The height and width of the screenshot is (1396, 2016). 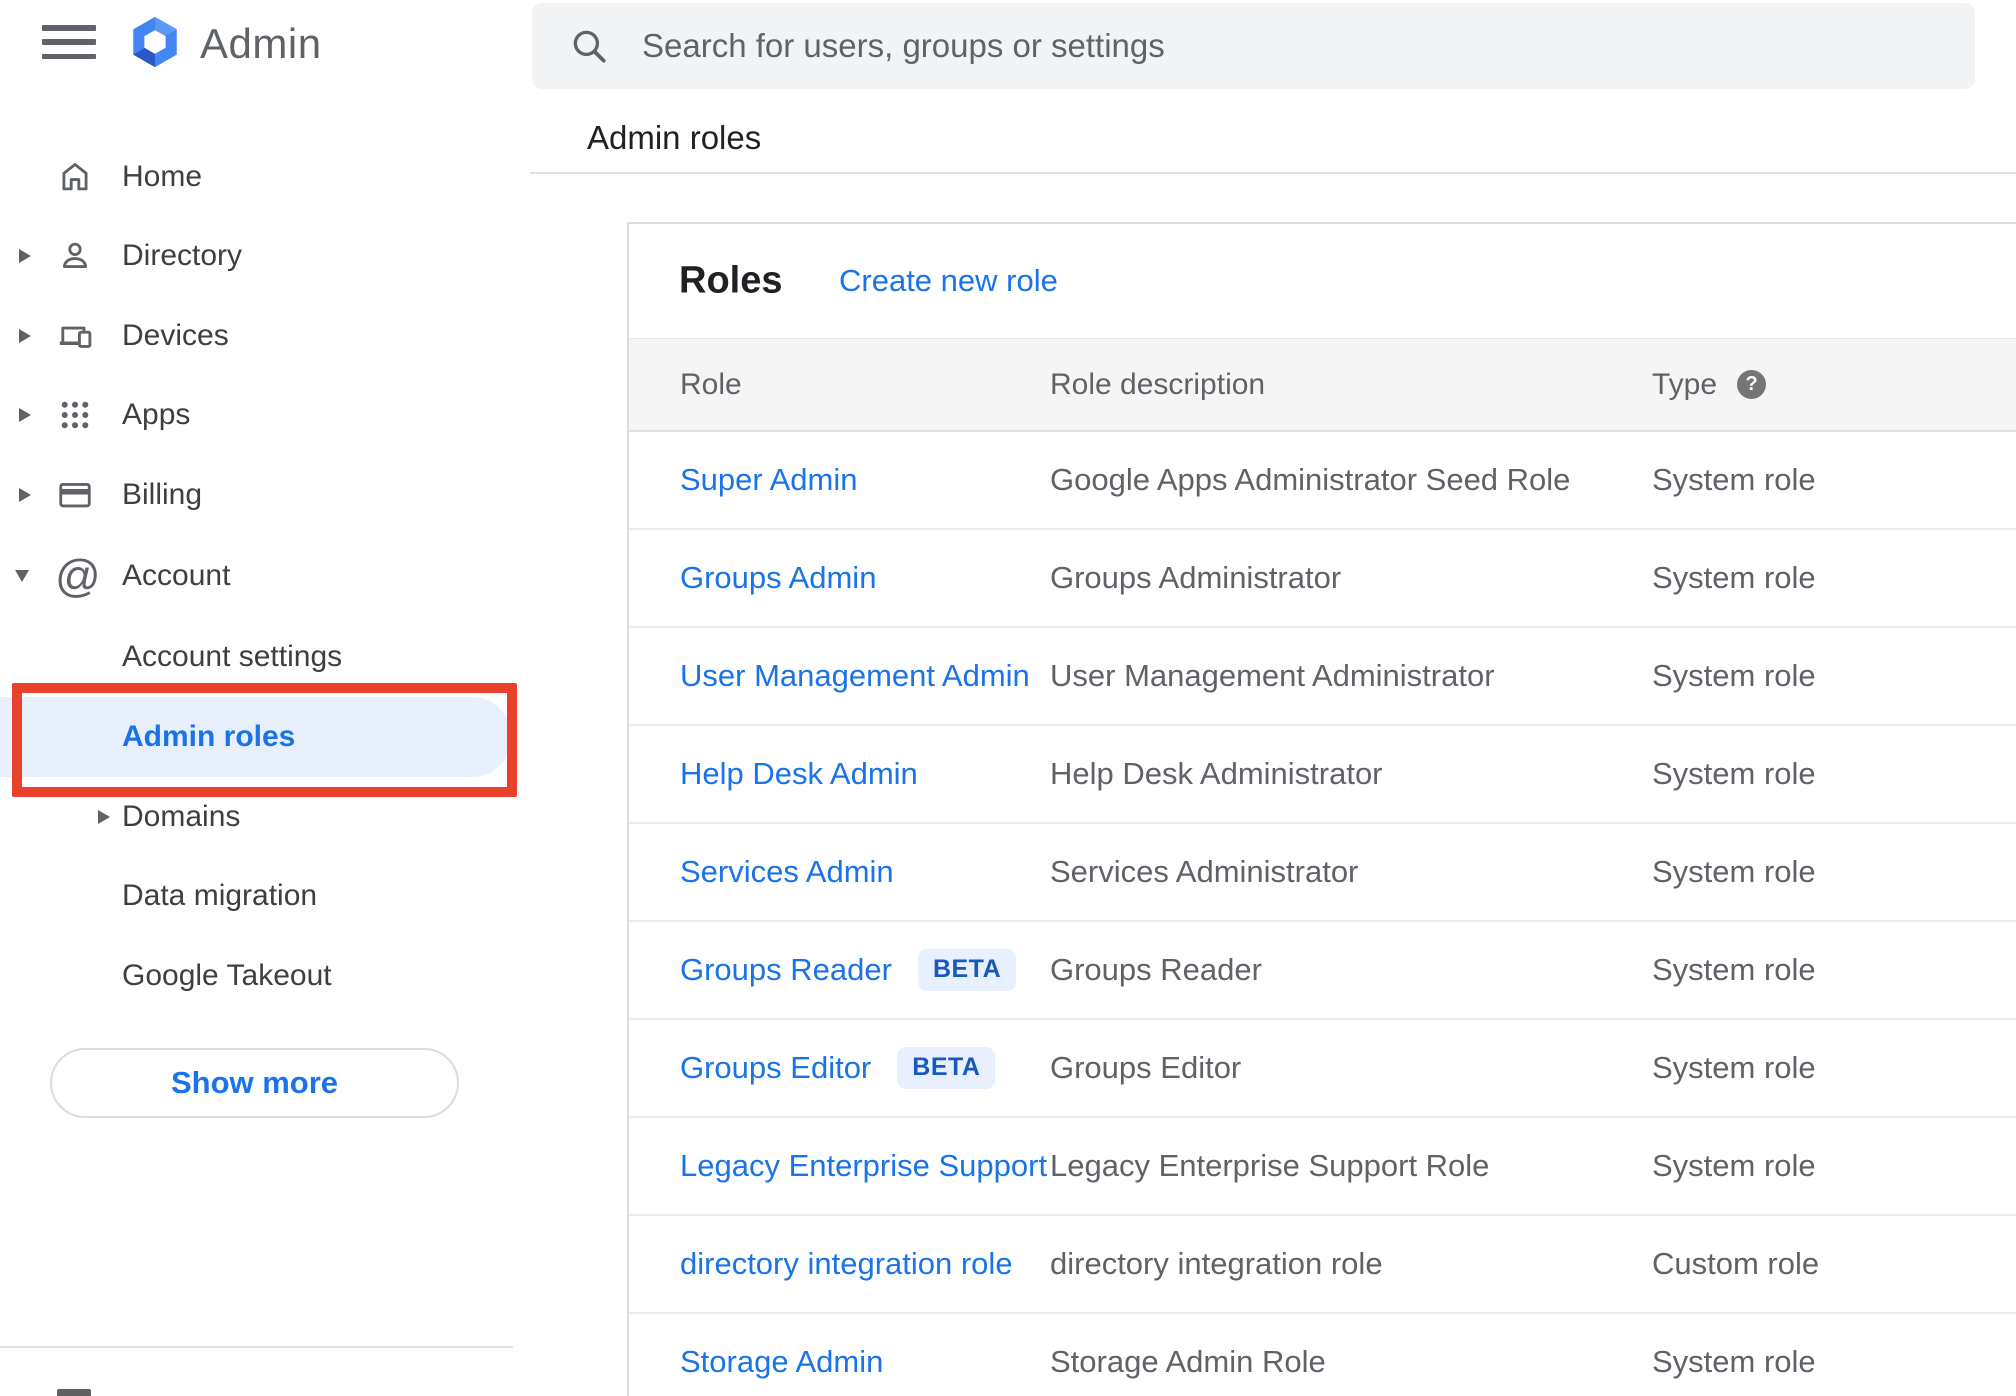 I want to click on role-description: Groups Administrator, so click(x=1196, y=577).